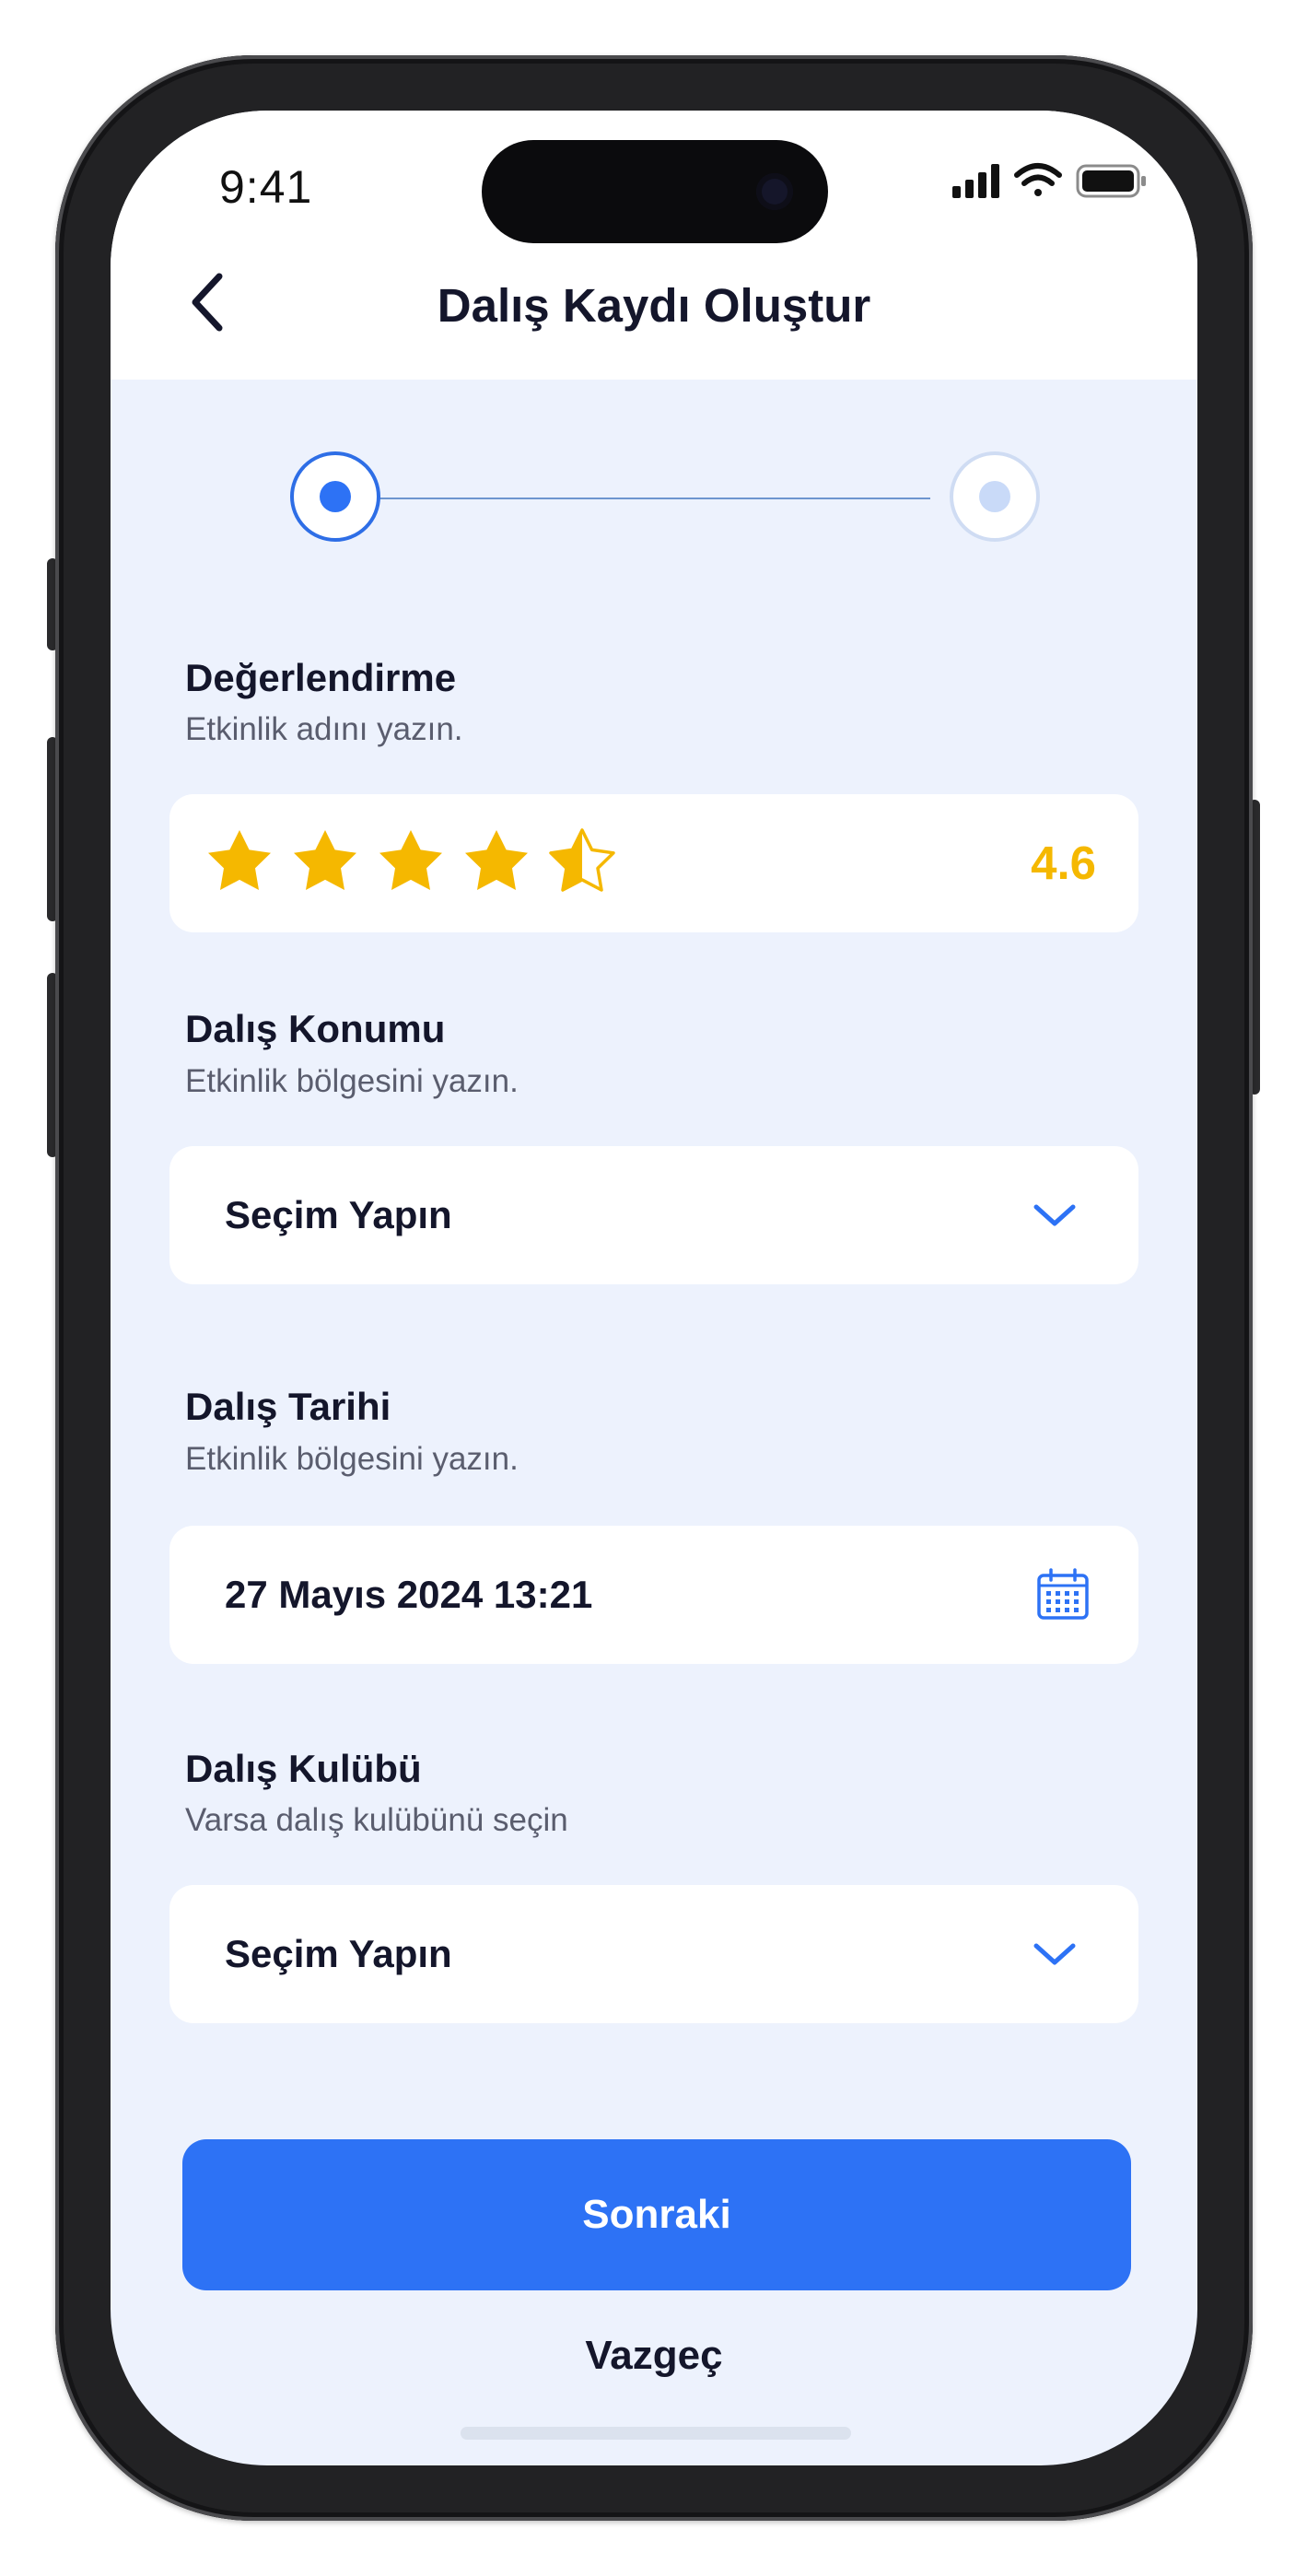 The width and height of the screenshot is (1307, 2576). What do you see at coordinates (1038, 179) in the screenshot?
I see `wifi-icon` at bounding box center [1038, 179].